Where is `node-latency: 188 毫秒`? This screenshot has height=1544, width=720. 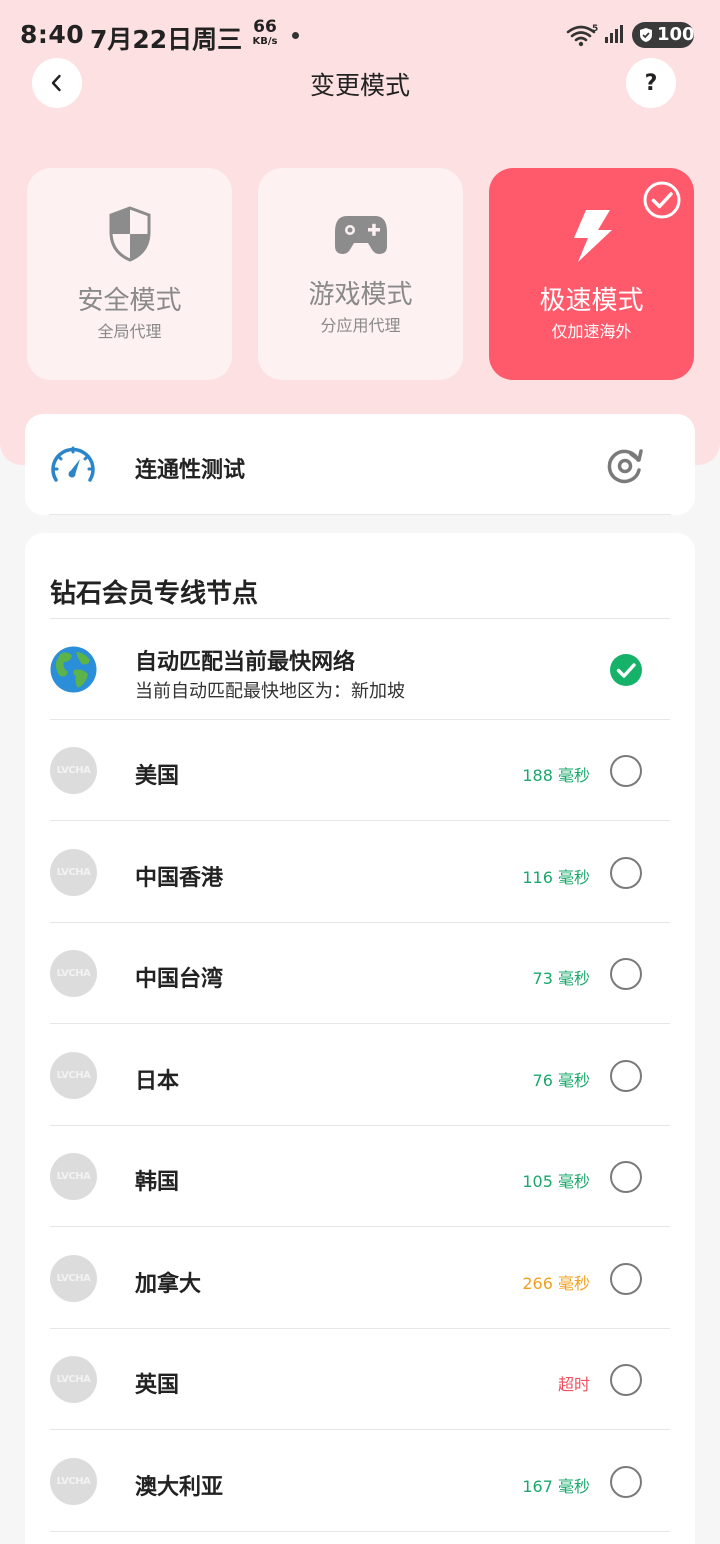
node-latency: 188 毫秒 is located at coordinates (556, 775).